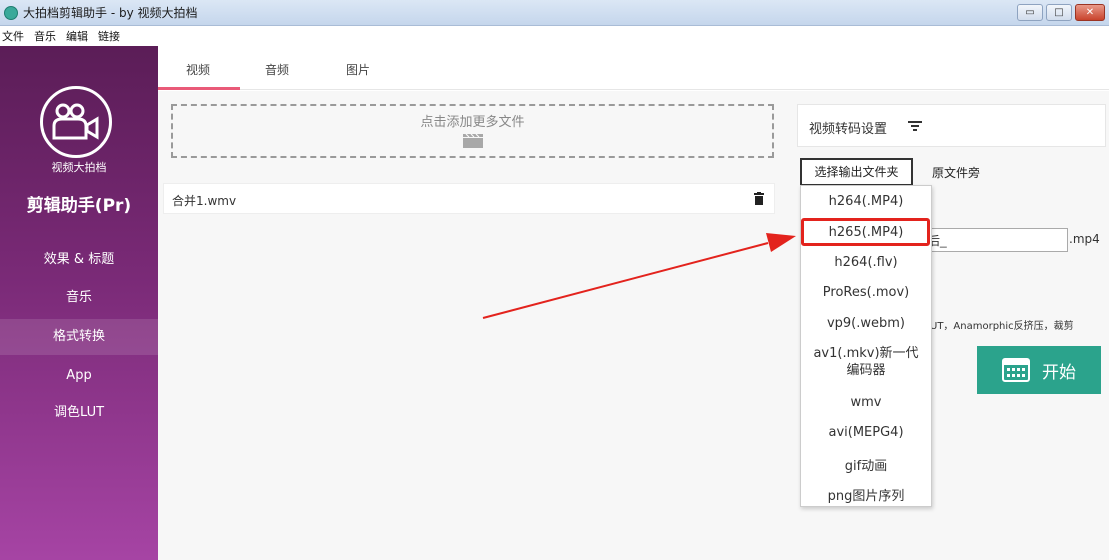 The image size is (1109, 560). What do you see at coordinates (79, 206) in the screenshot?
I see `brand-title: 剪辑助手(Pr)` at bounding box center [79, 206].